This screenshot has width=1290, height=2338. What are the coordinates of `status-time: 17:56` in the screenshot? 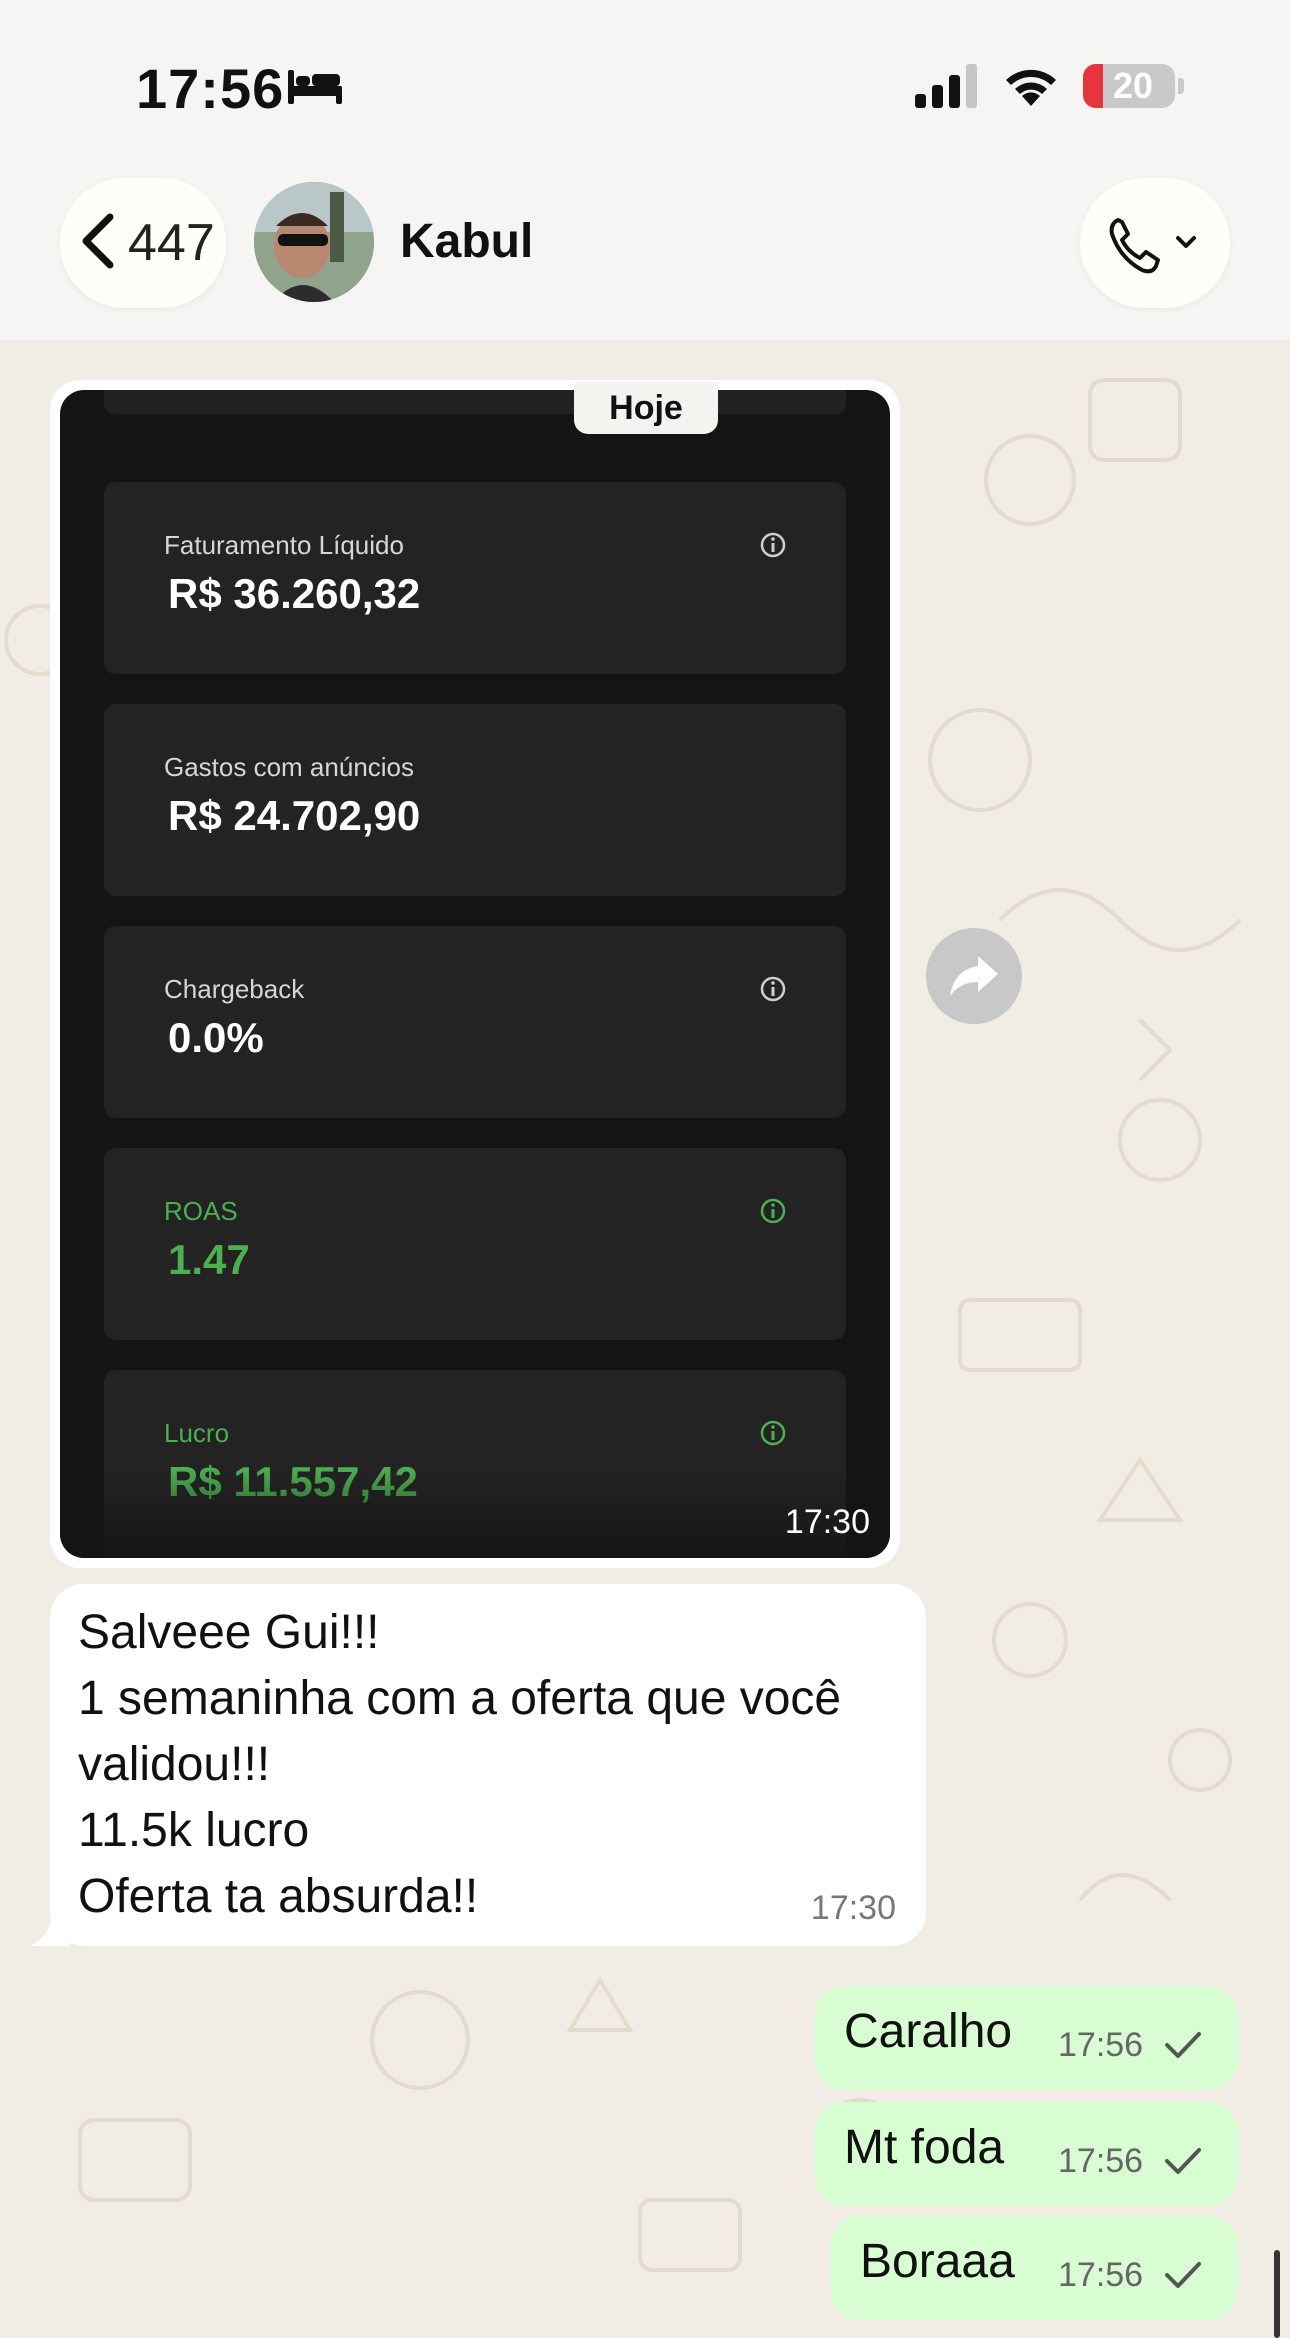 It's located at (210, 88).